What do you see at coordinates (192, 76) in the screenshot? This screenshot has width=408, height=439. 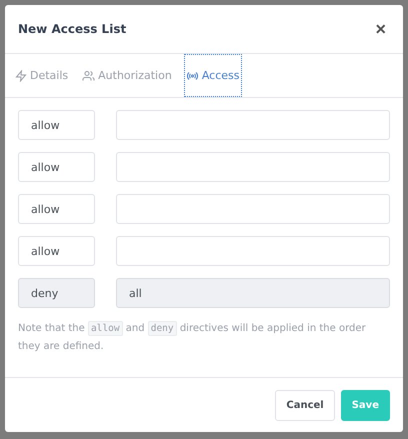 I see `broadcast-icon` at bounding box center [192, 76].